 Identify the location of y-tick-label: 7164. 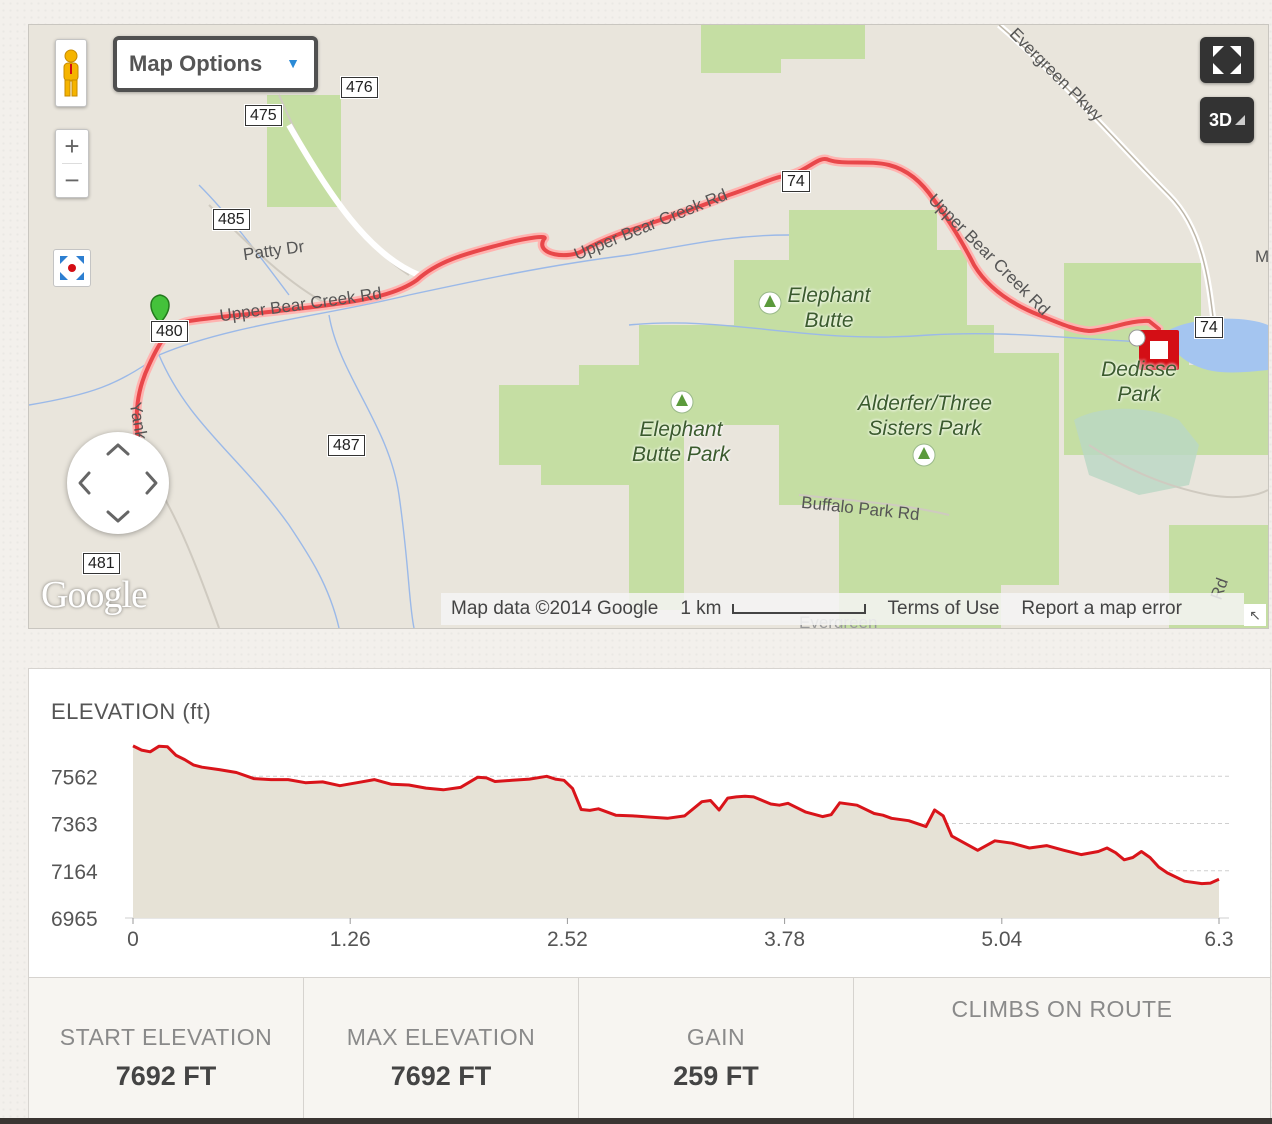
(74, 872).